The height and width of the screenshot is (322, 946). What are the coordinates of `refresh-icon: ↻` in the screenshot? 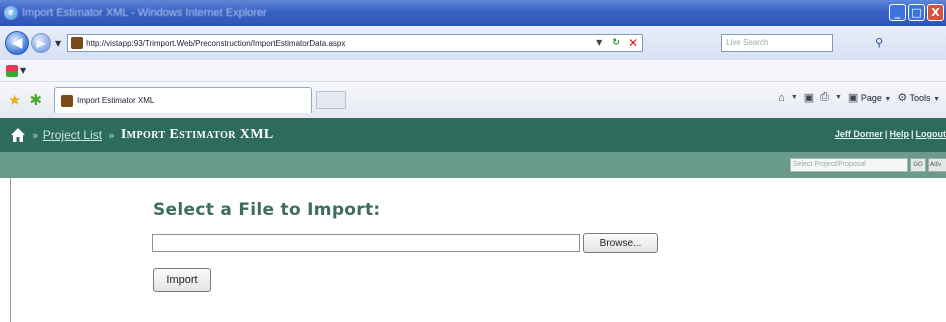 It's located at (616, 43).